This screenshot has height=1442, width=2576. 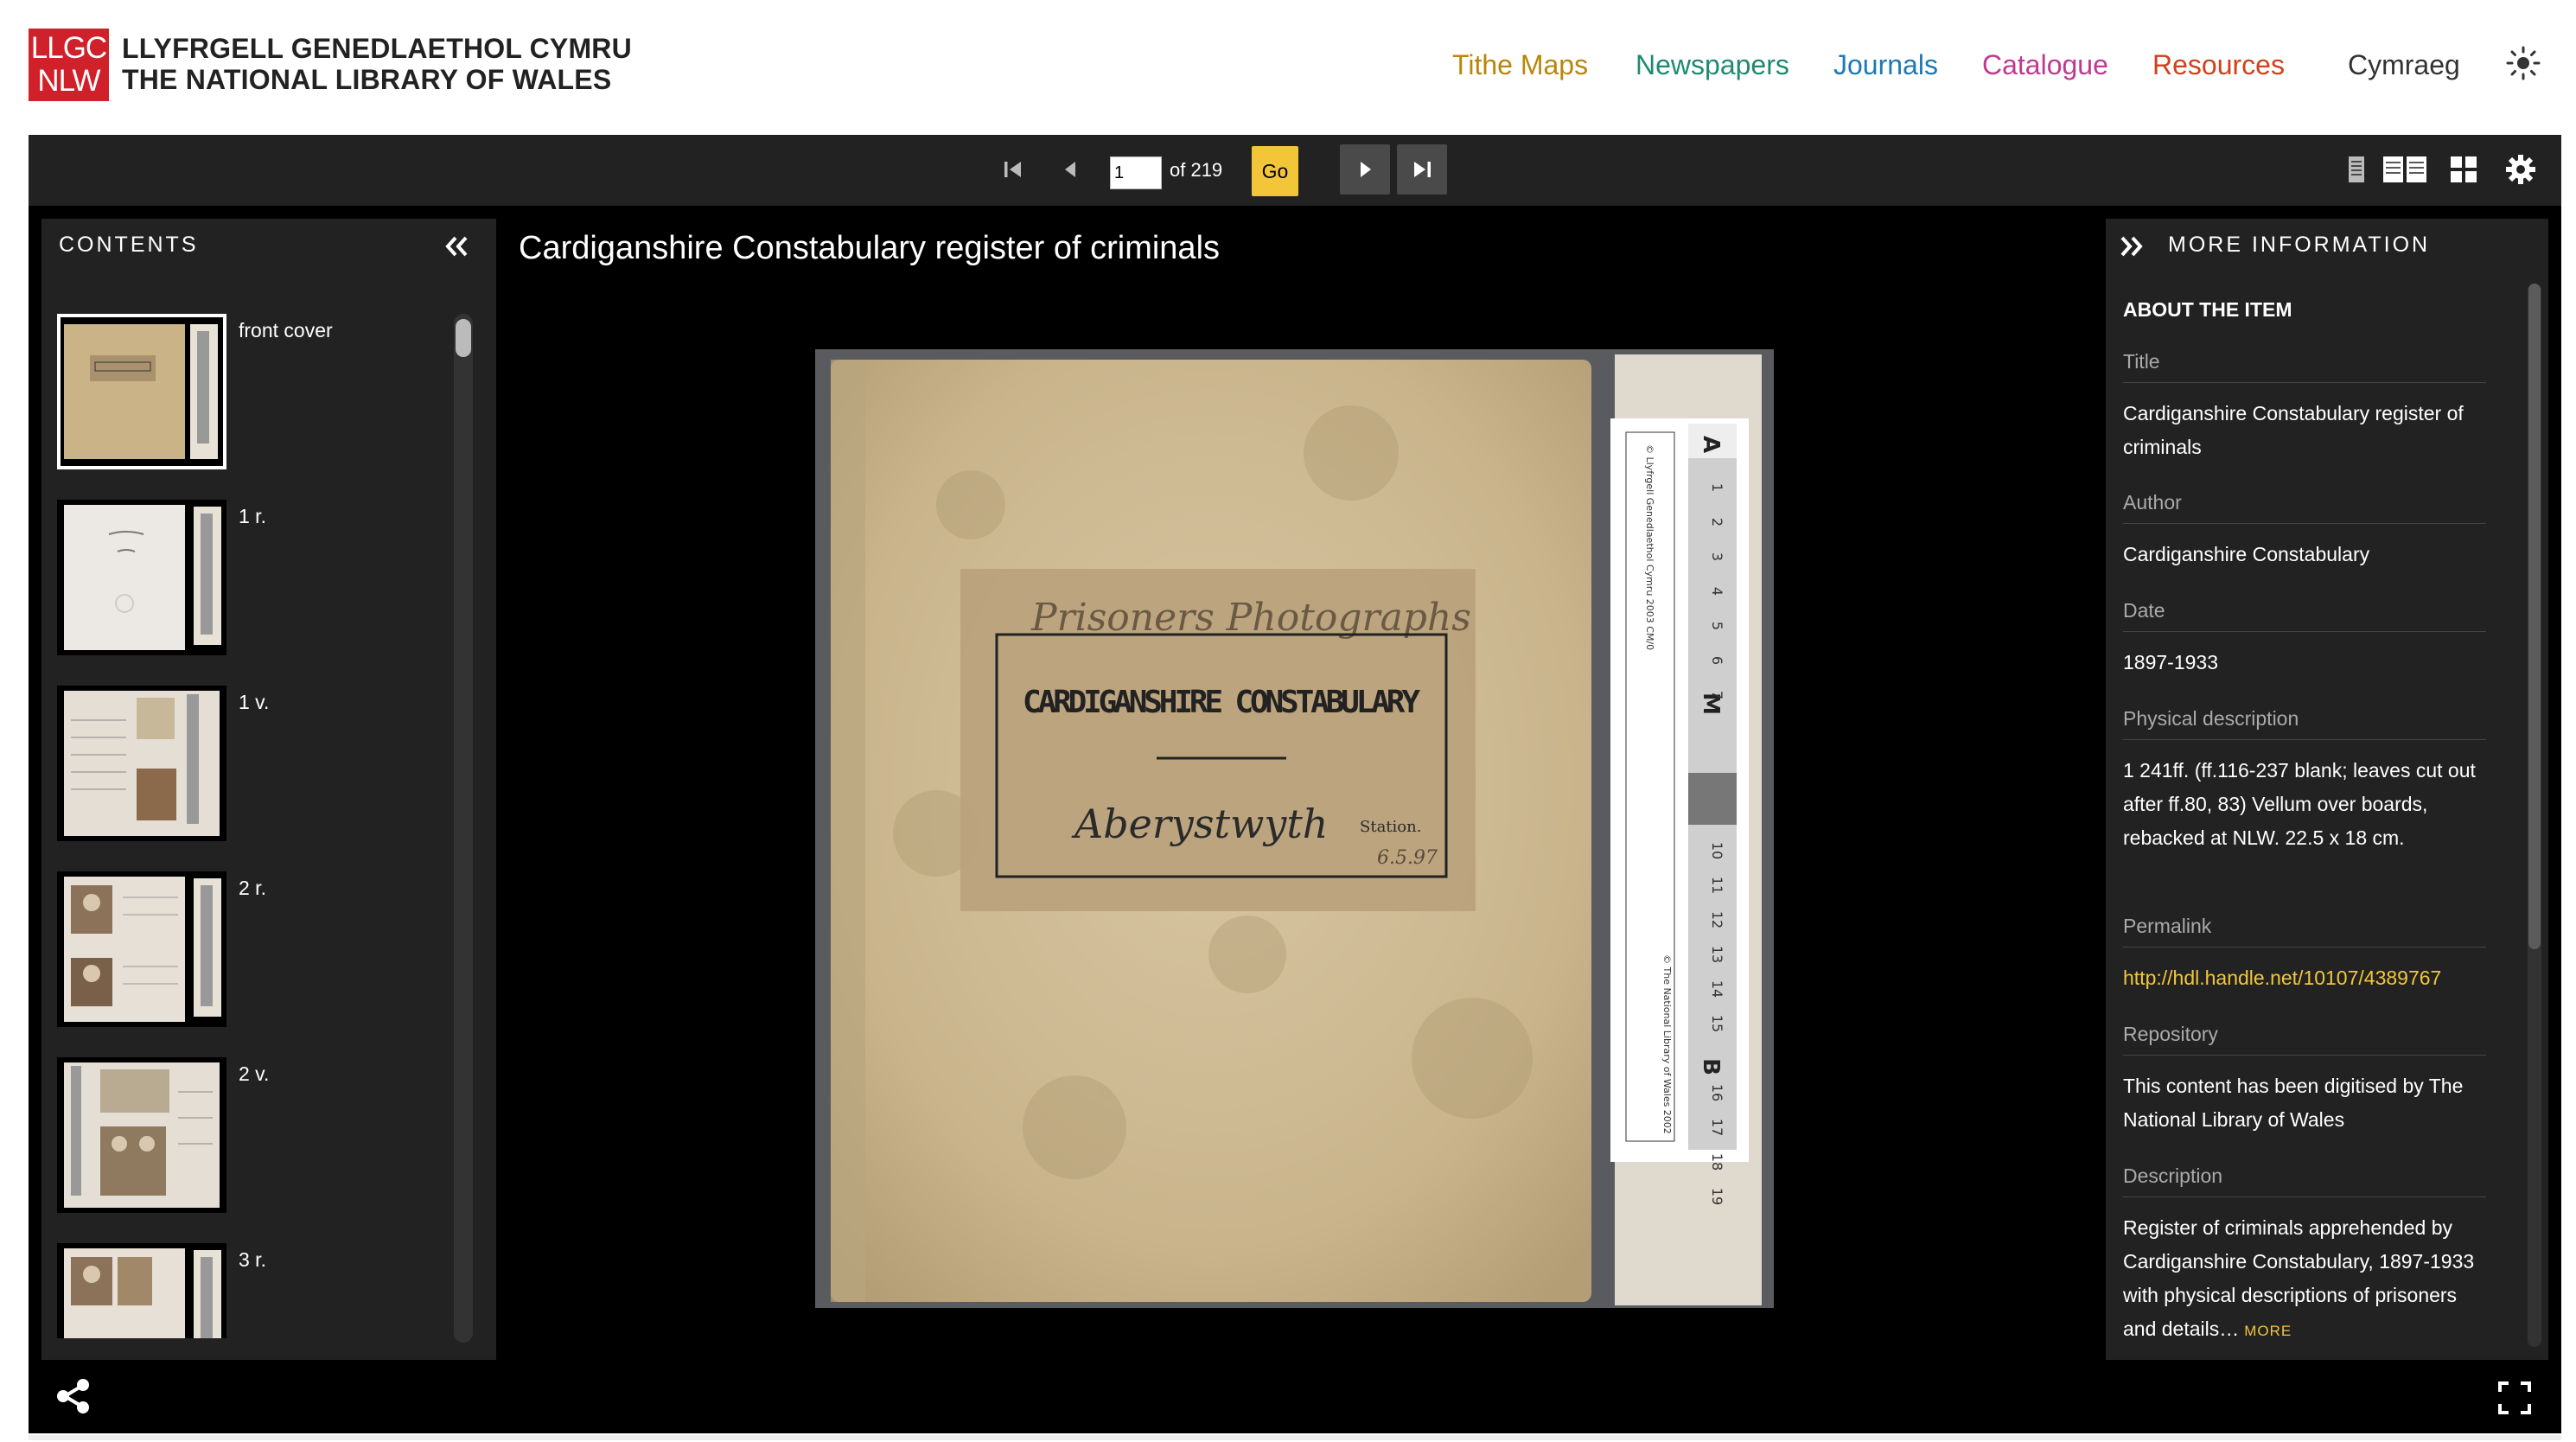 What do you see at coordinates (254, 1073) in the screenshot?
I see `contents-item-label: 2 v.` at bounding box center [254, 1073].